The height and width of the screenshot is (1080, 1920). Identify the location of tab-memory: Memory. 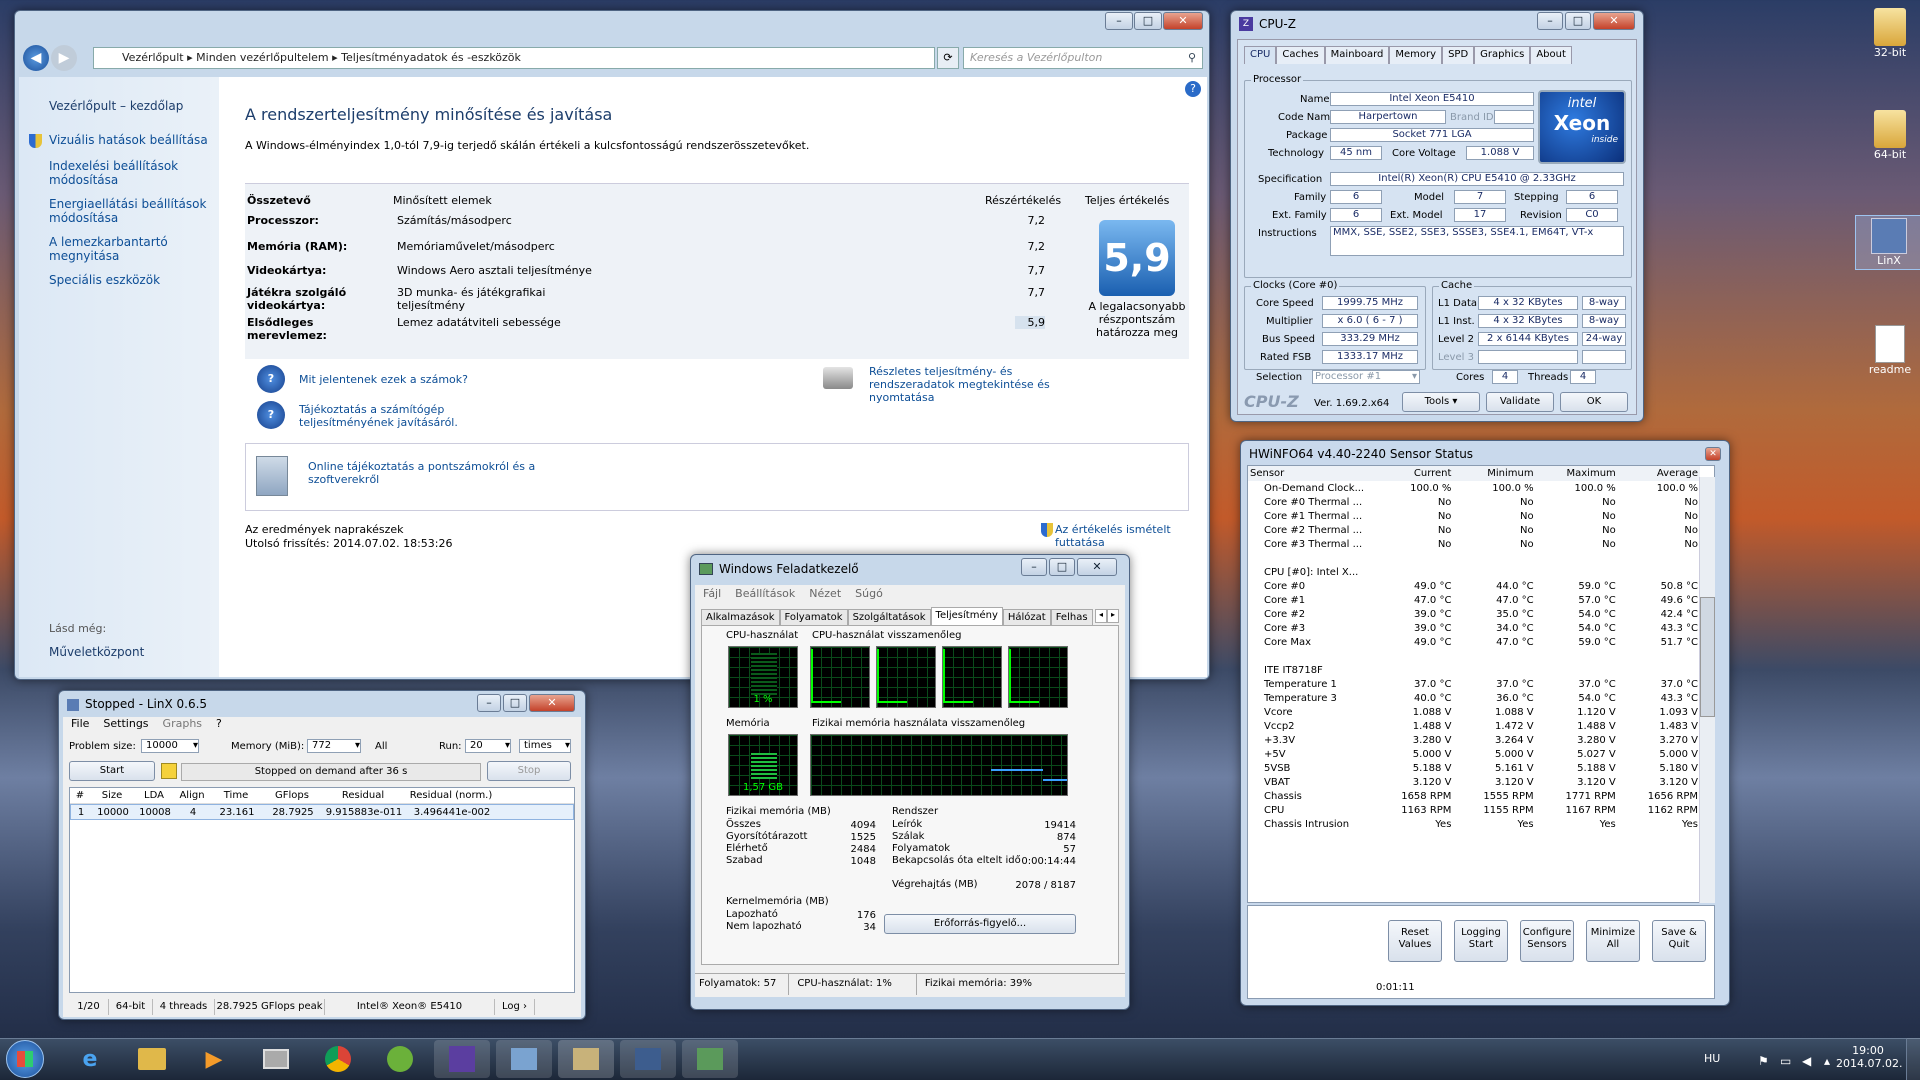
(1416, 55).